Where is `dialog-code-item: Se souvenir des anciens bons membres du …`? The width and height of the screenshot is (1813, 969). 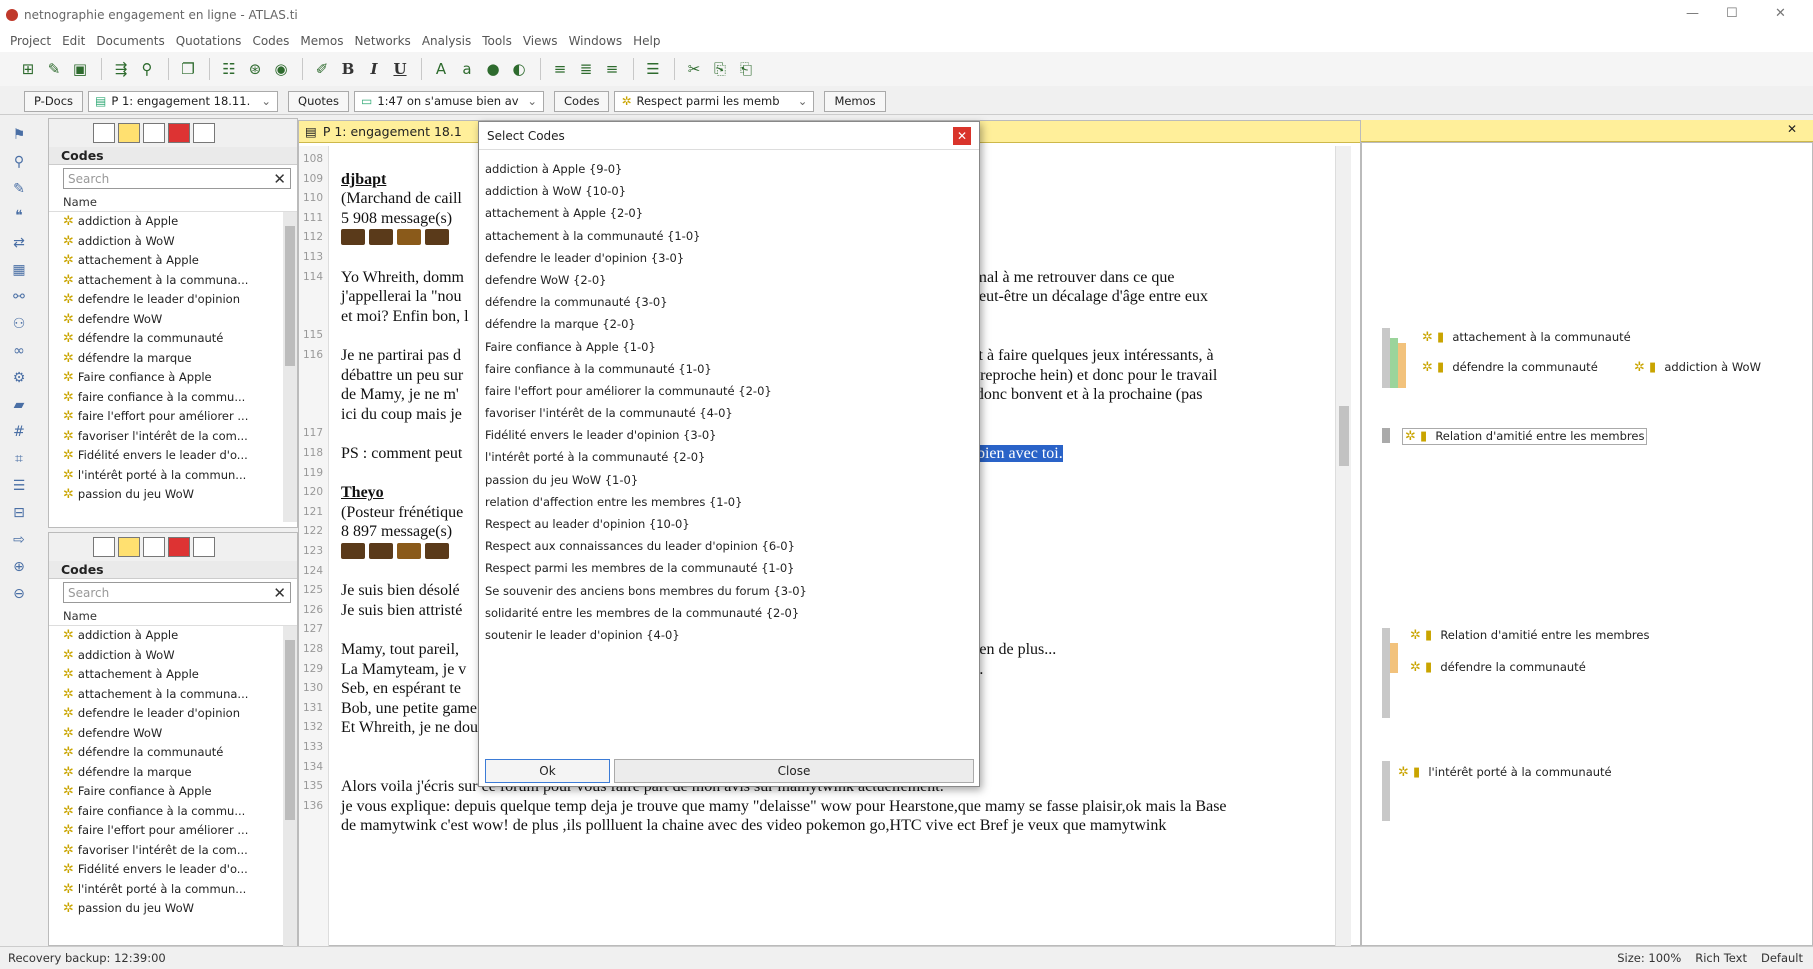
dialog-code-item: Se souvenir des anciens bons membres du … is located at coordinates (729, 591).